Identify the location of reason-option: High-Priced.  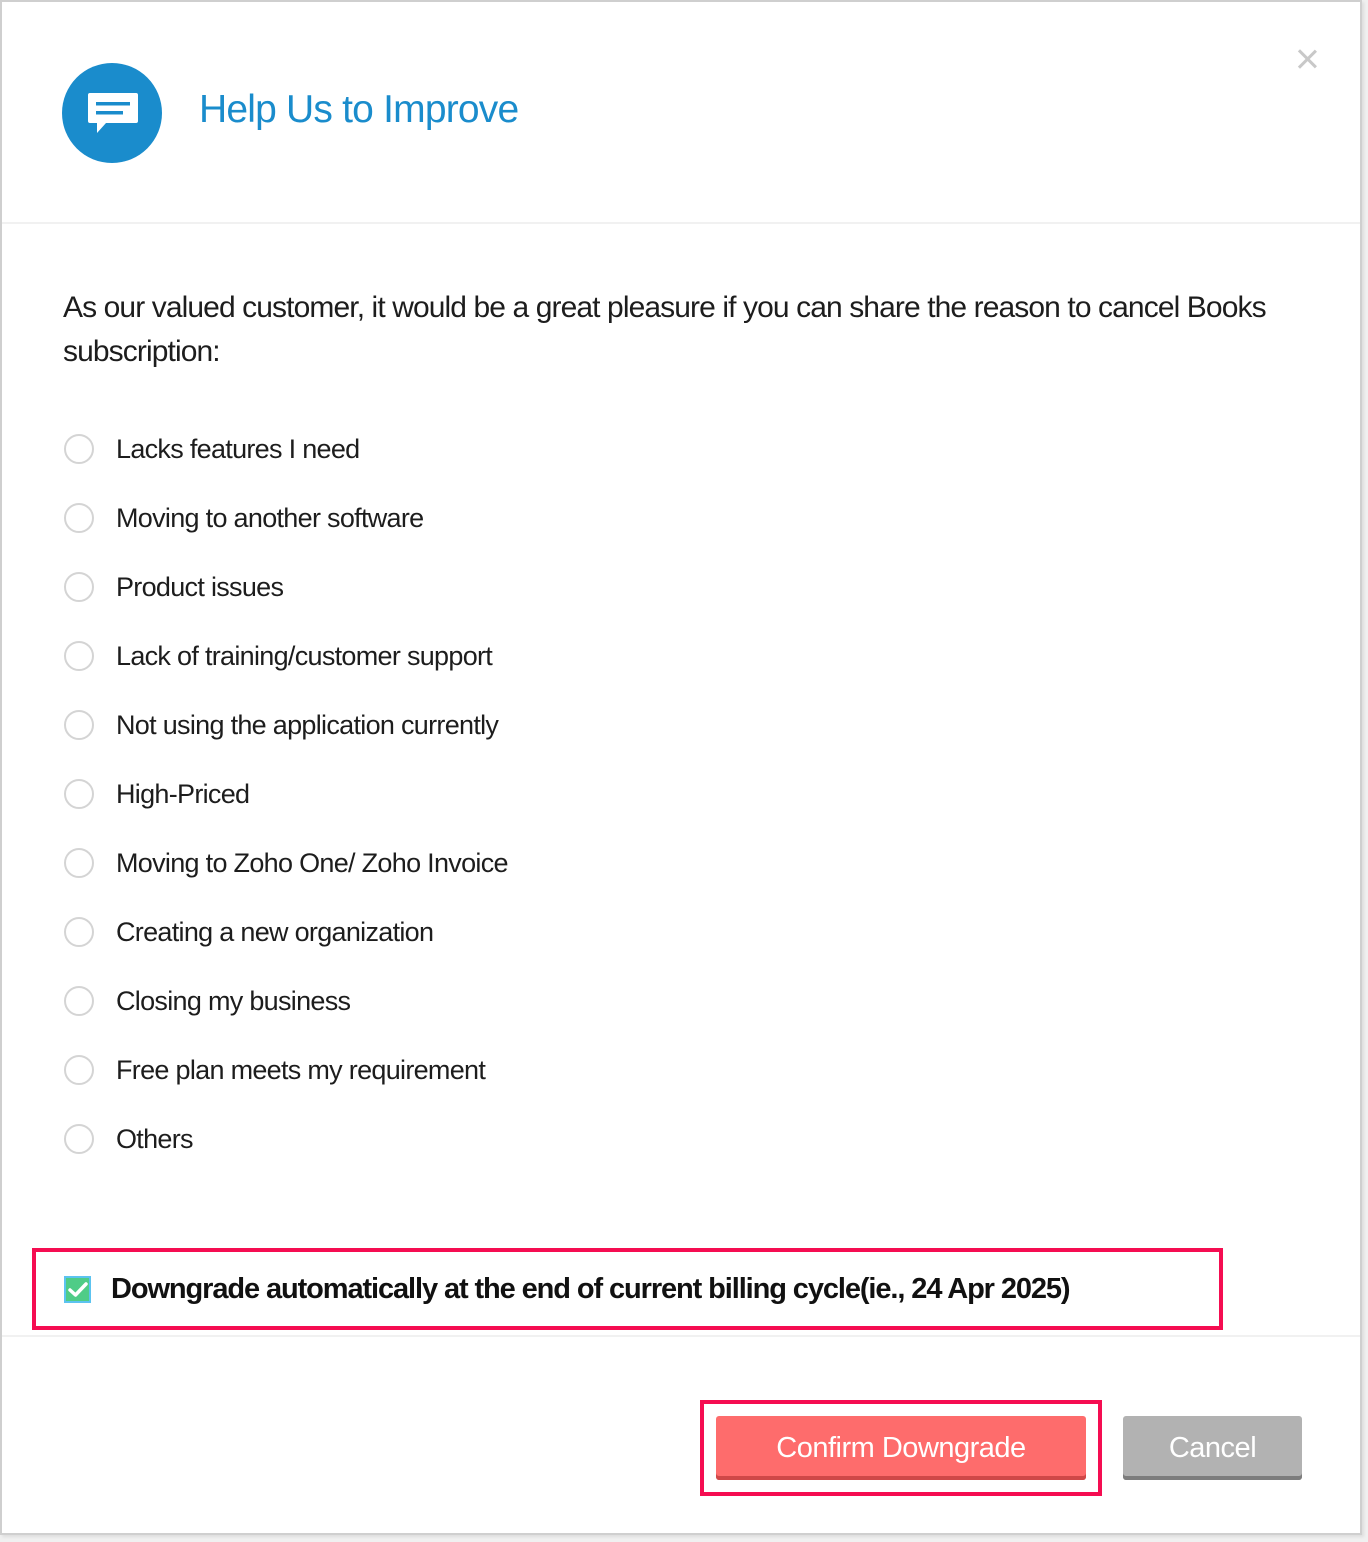
(286, 794).